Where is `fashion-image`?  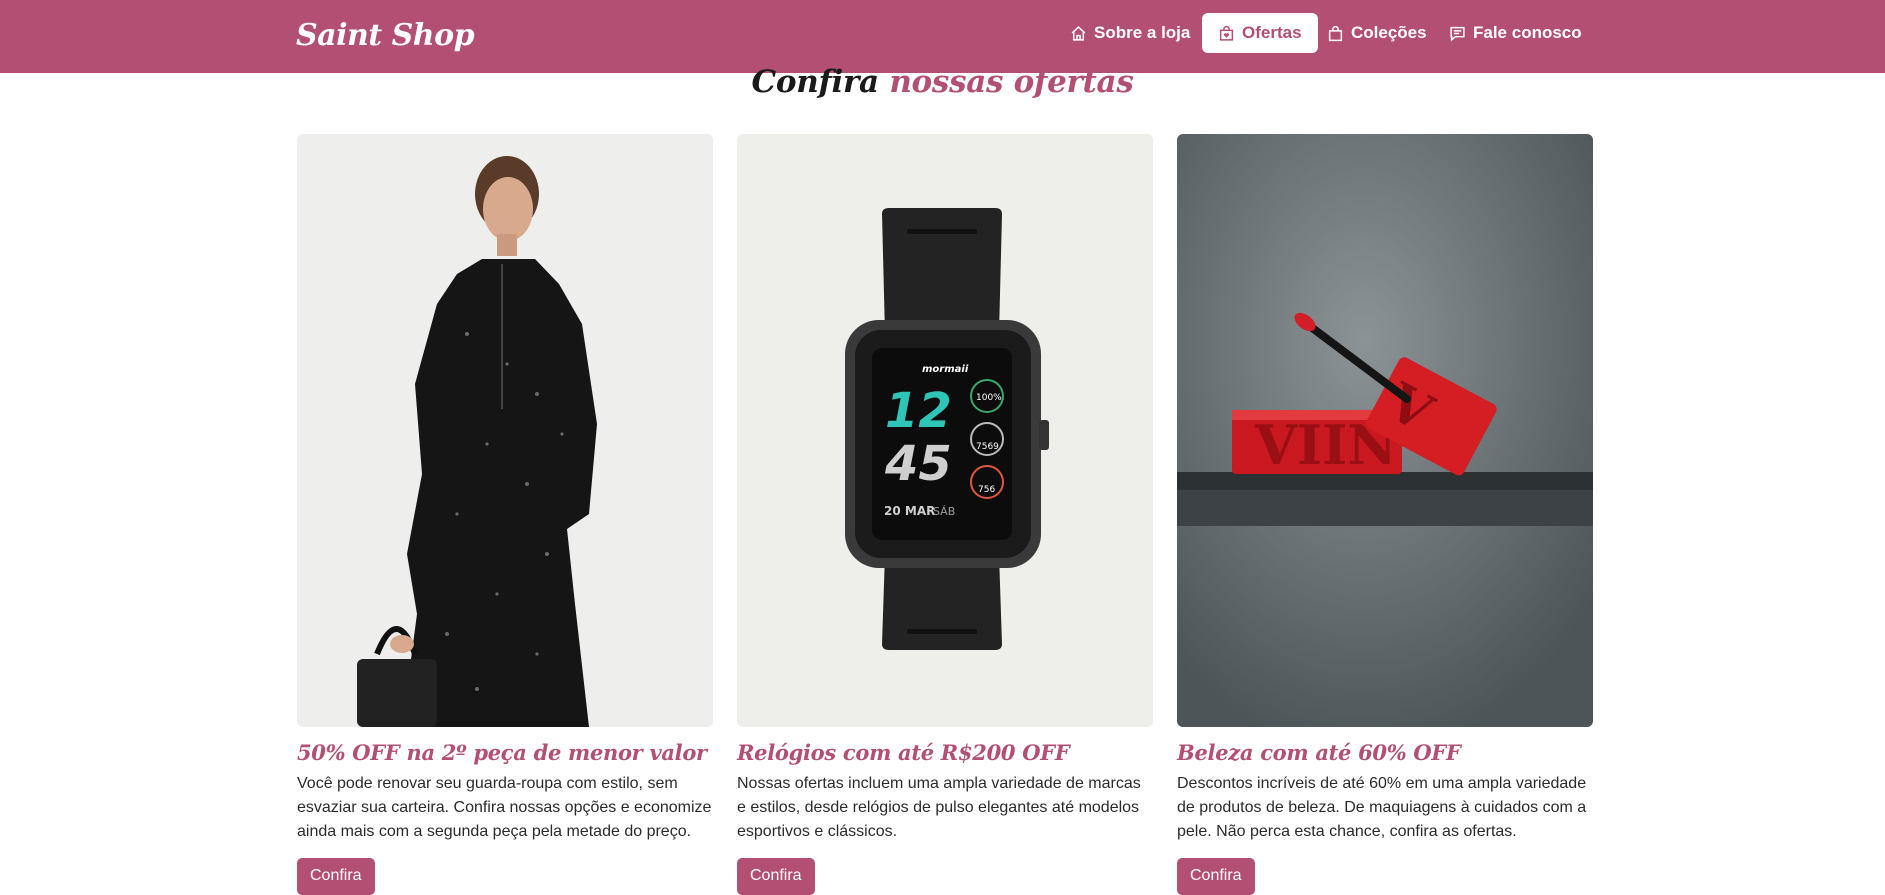
fashion-image is located at coordinates (505, 430).